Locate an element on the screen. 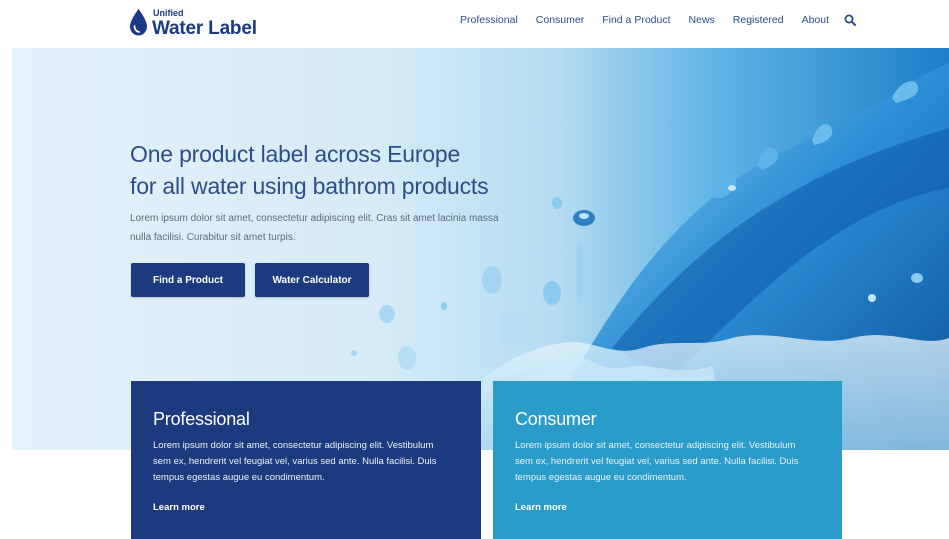 This screenshot has height=539, width=949. nav-item-consumer: Consumer is located at coordinates (560, 20).